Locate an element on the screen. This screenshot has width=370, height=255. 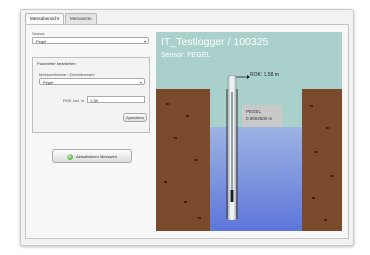
sensor-select: Pegel ▾ is located at coordinates (90, 40).